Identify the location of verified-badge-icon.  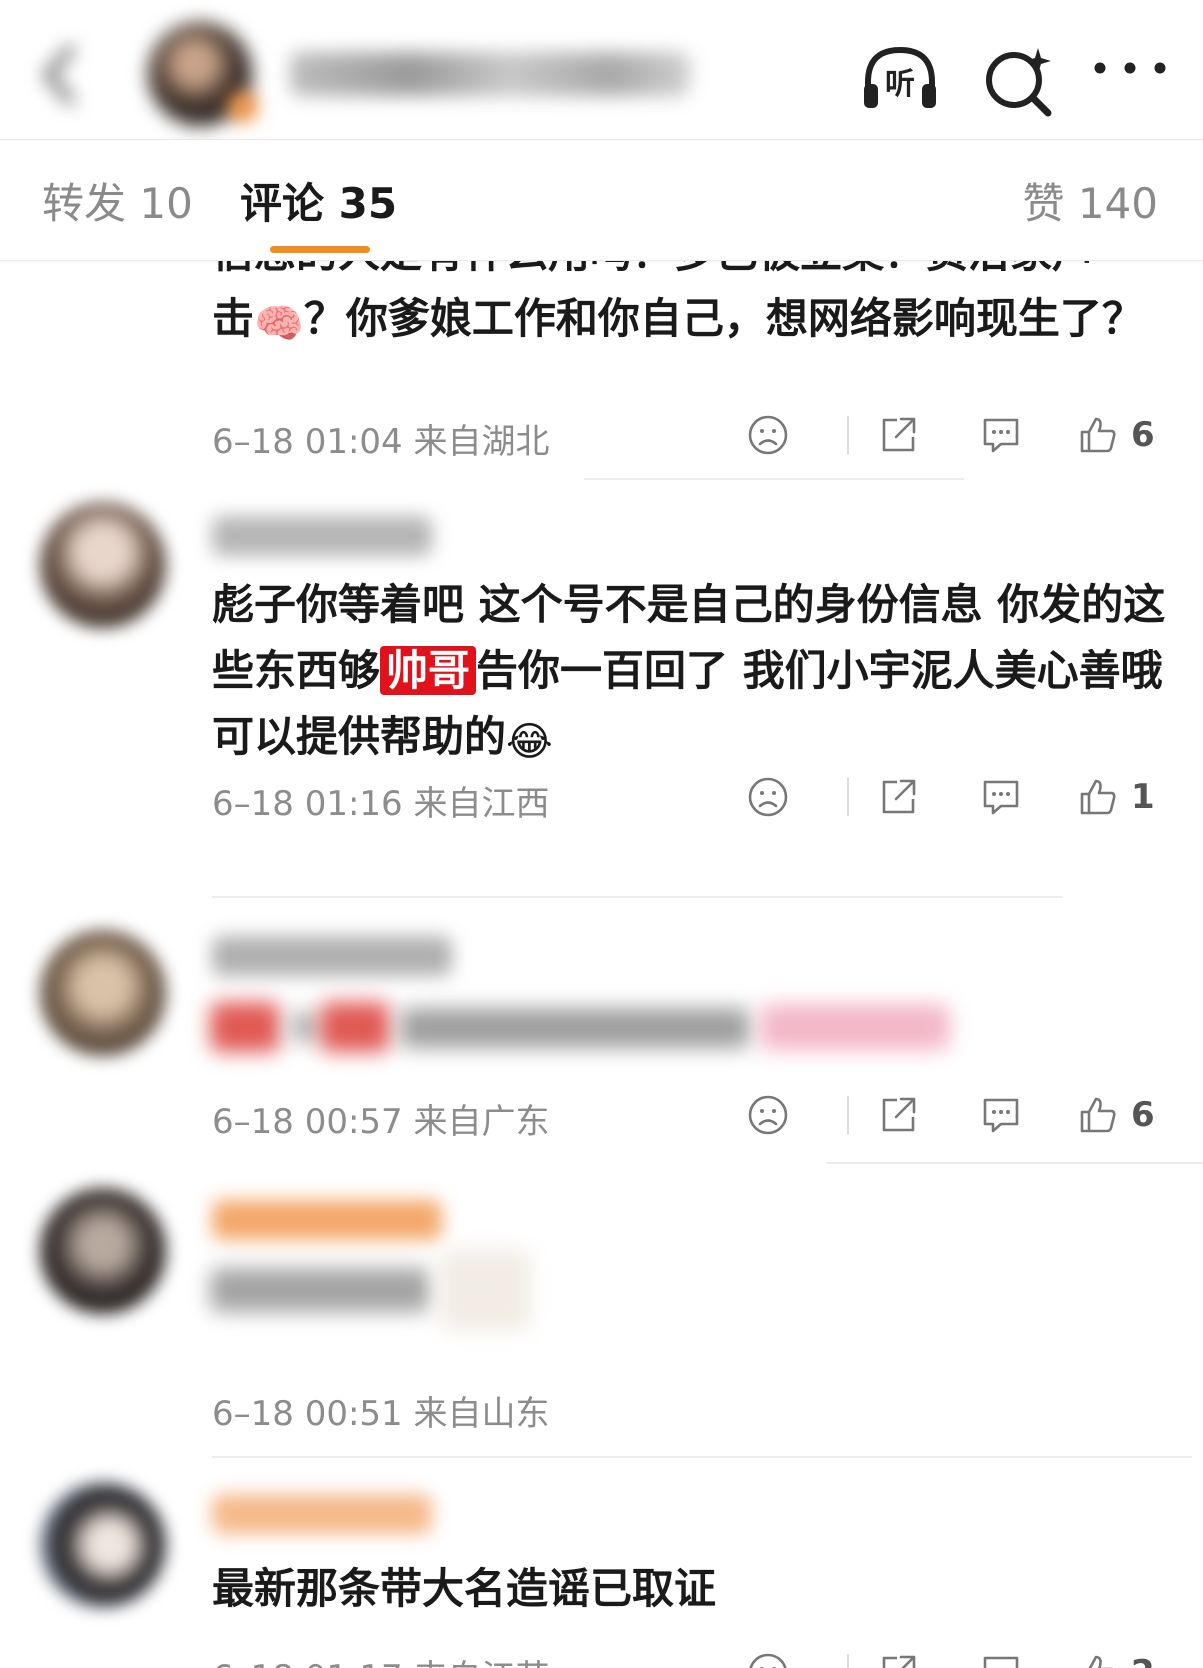
(243, 107).